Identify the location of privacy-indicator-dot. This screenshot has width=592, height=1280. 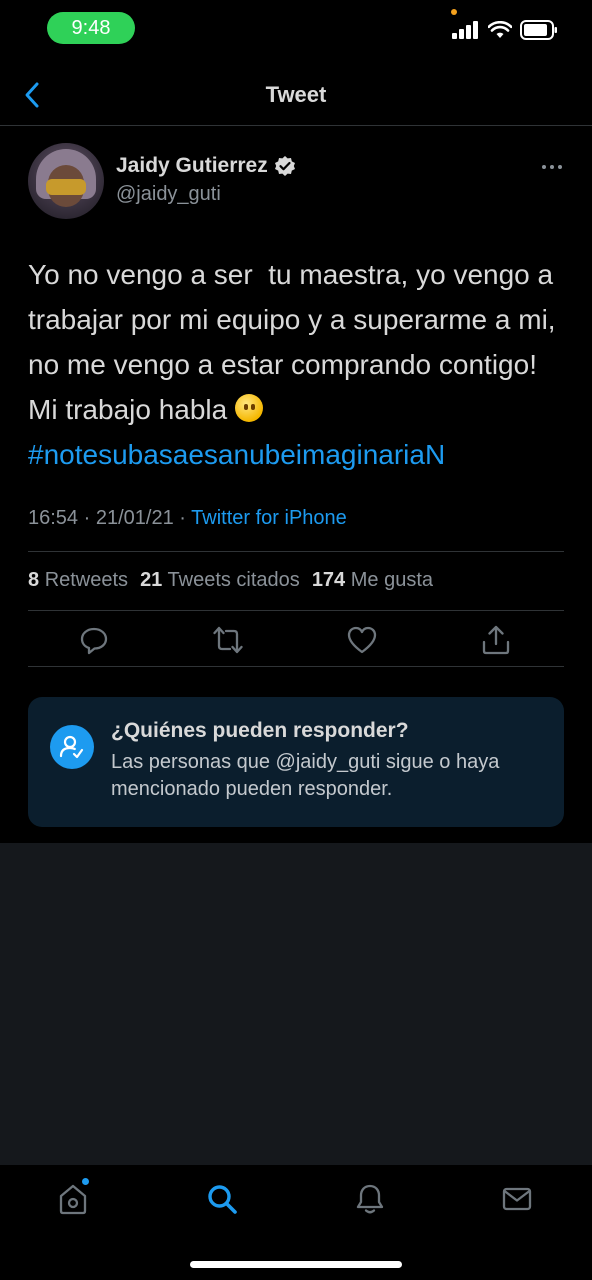
(454, 12).